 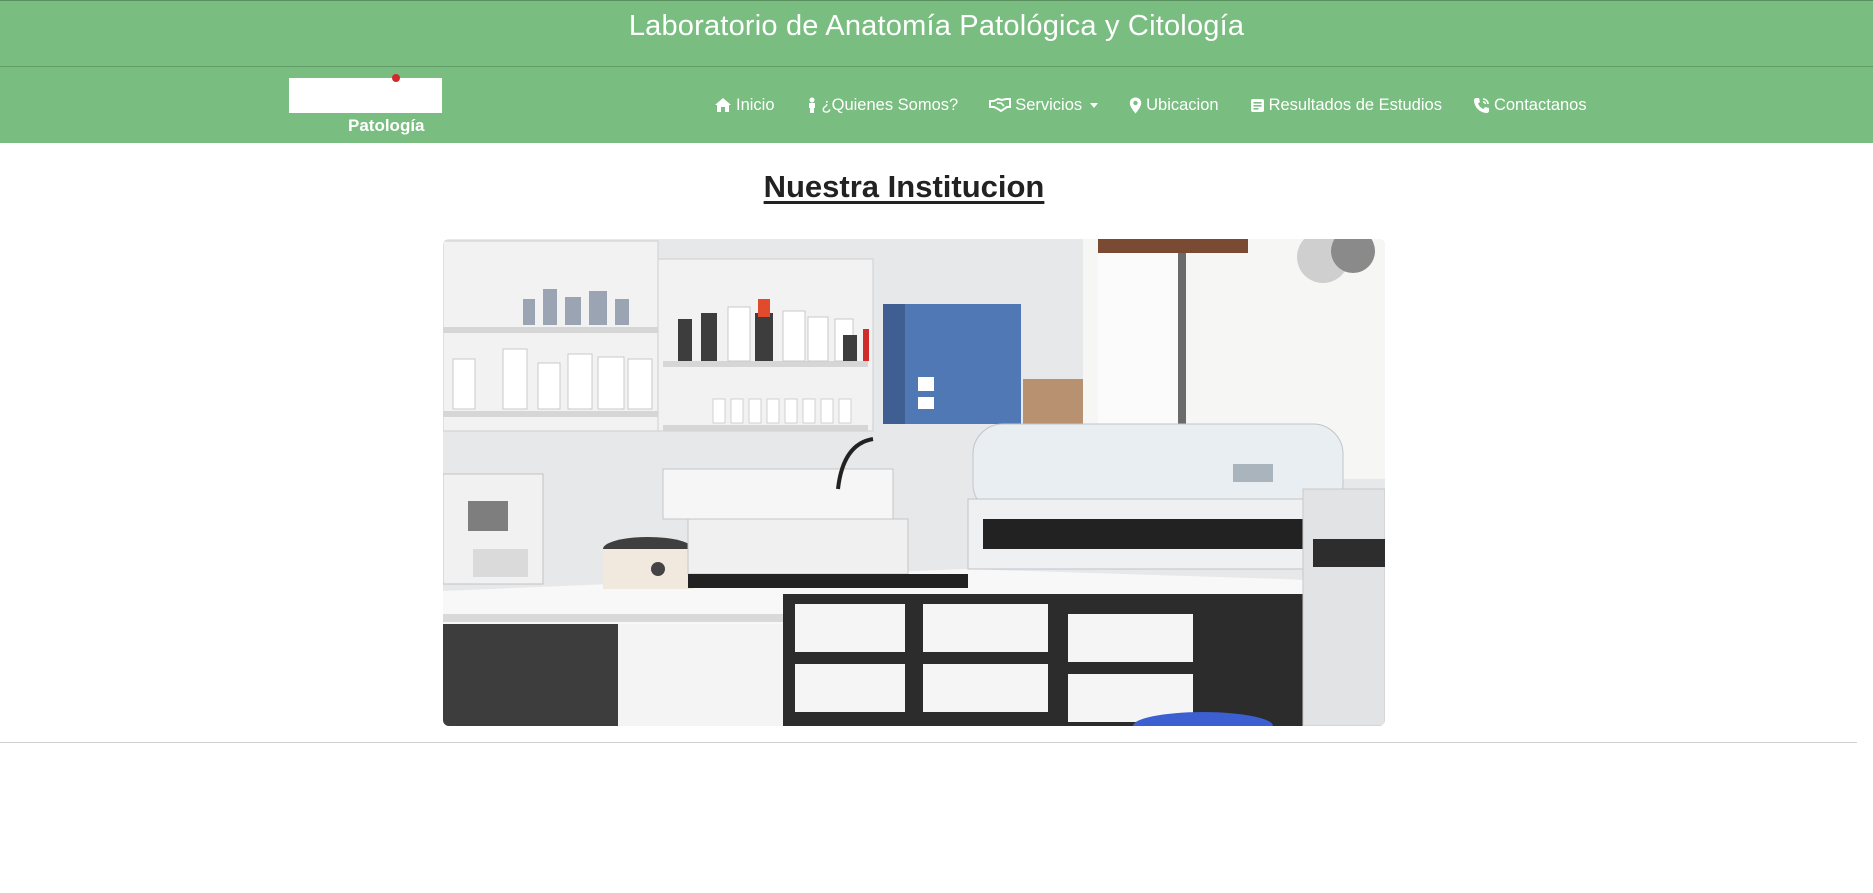 I want to click on person-icon, so click(x=811, y=105).